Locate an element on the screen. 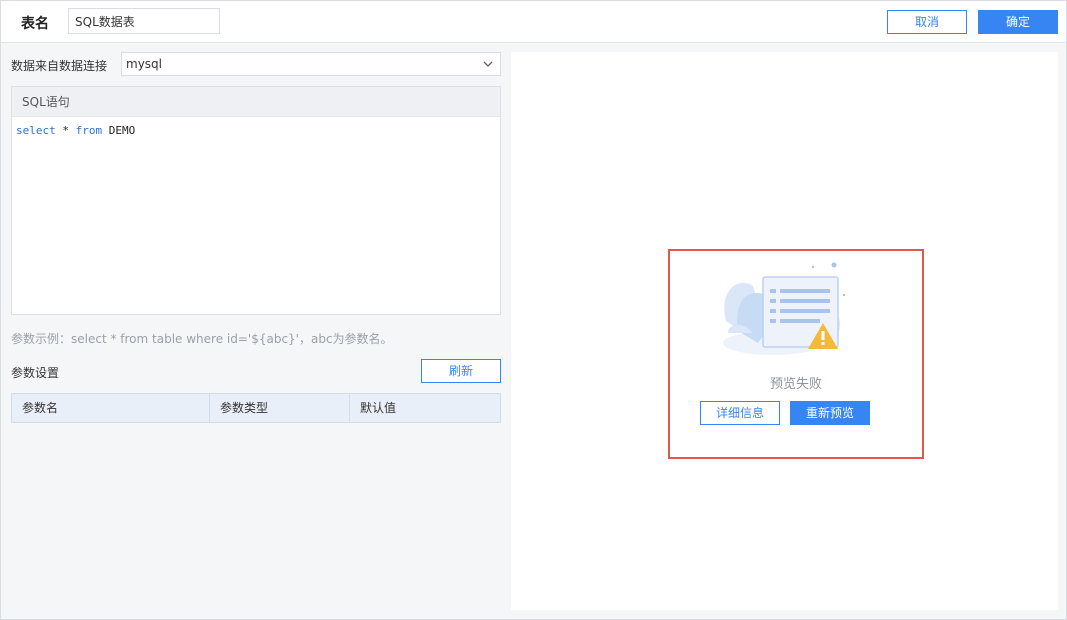 Image resolution: width=1067 pixels, height=620 pixels. sql-token: * is located at coordinates (65, 130).